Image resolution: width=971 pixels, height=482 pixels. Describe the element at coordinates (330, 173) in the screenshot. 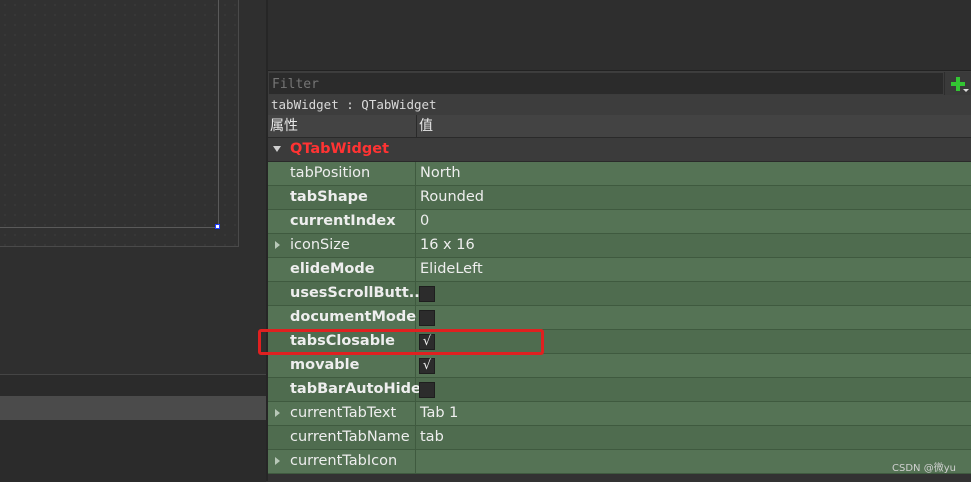

I see `property-name: tabPosition` at that location.